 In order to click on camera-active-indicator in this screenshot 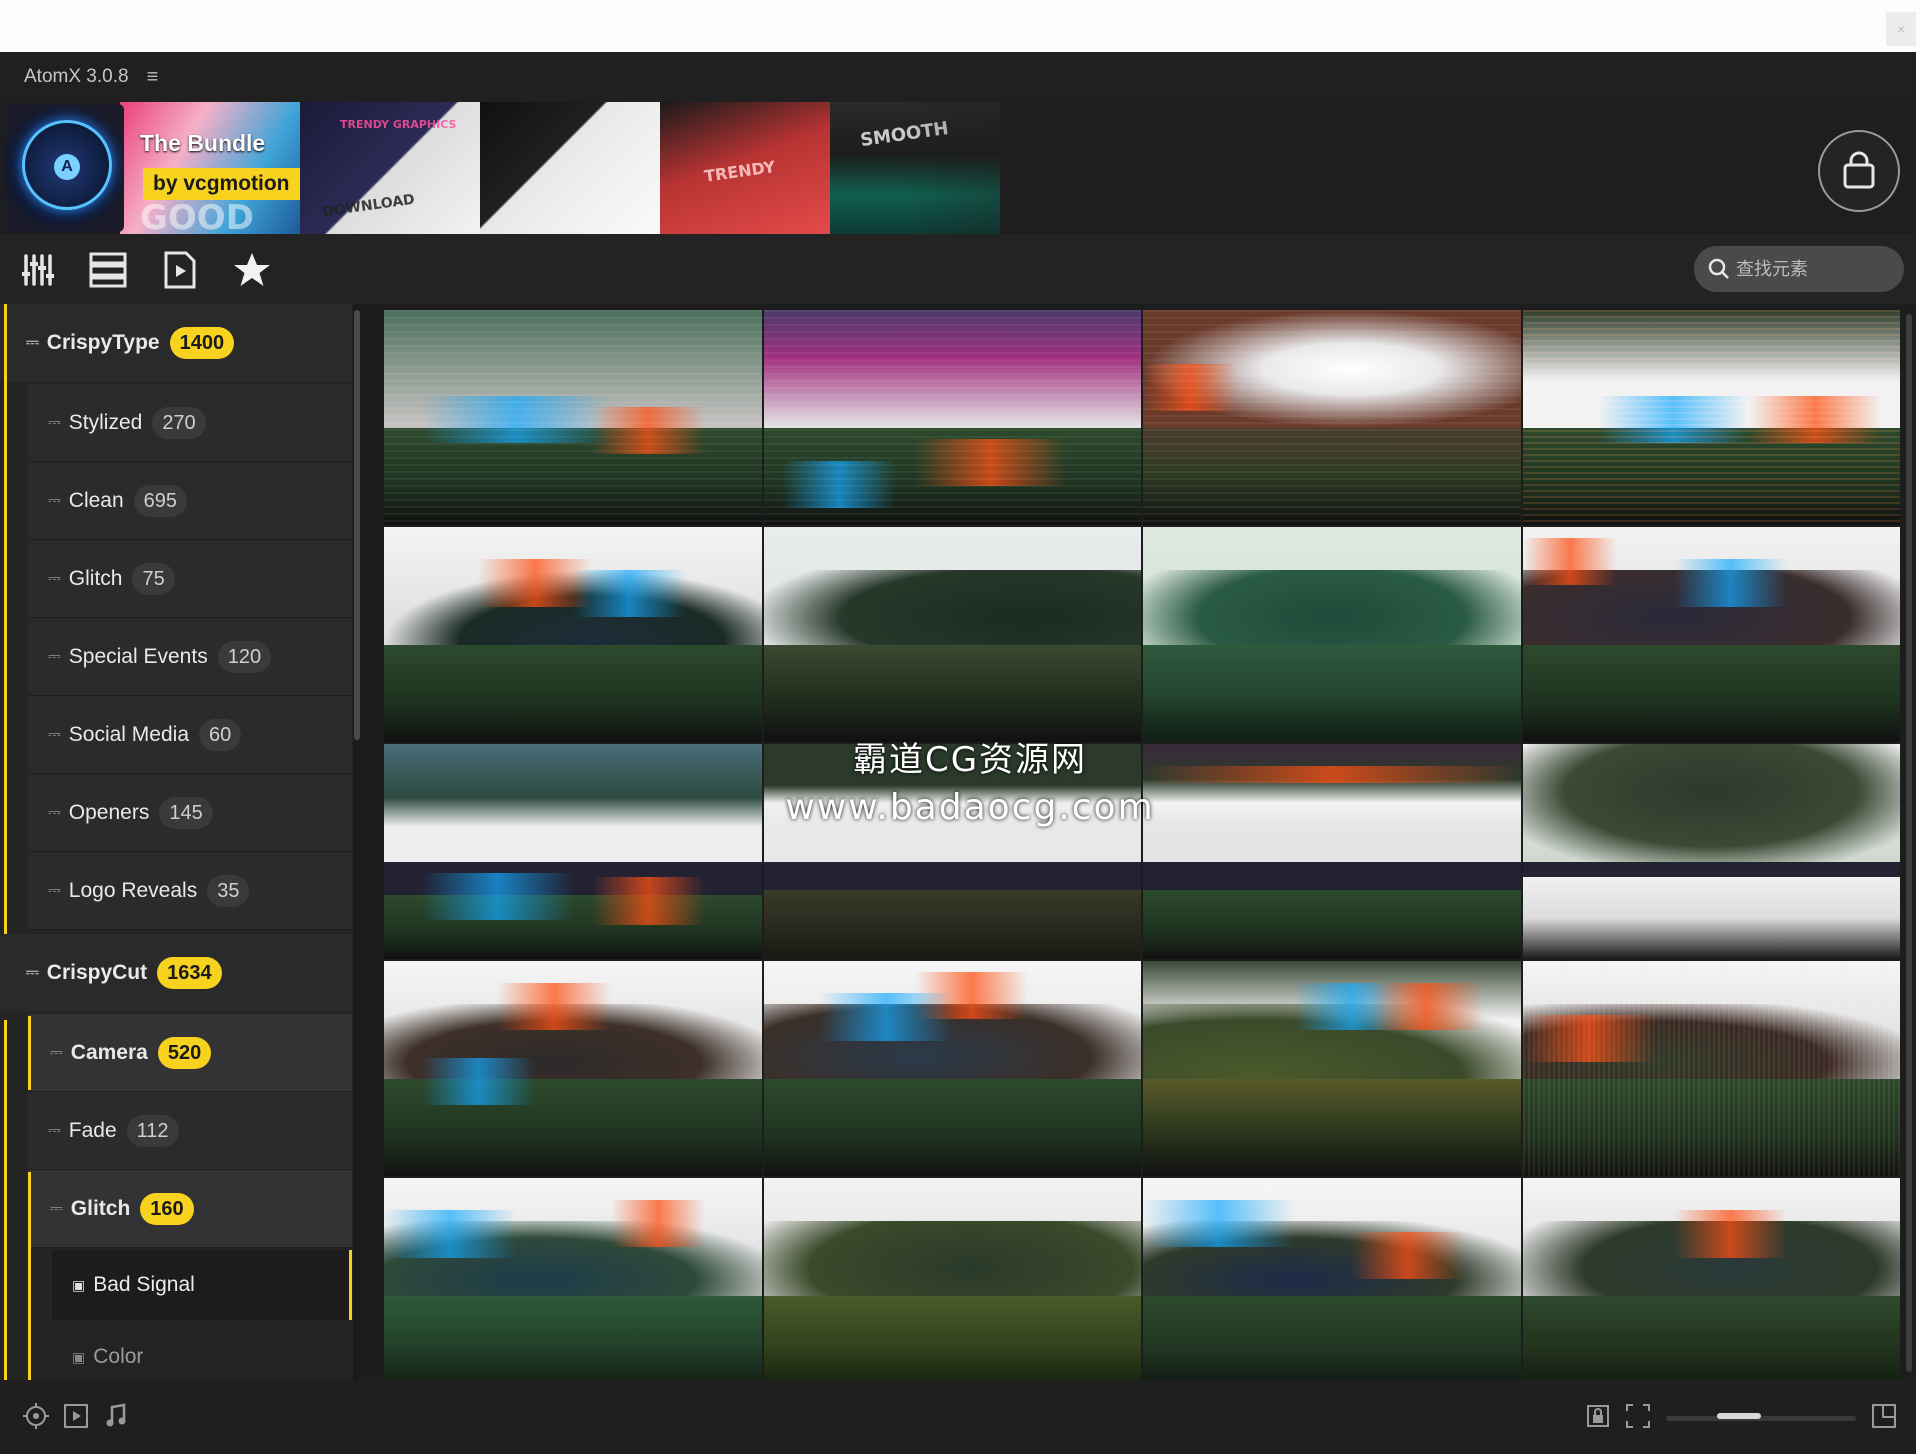, I will do `click(29, 1053)`.